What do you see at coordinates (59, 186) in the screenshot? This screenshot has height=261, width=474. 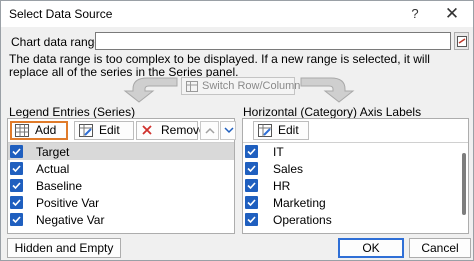 I see `series-label: Baseline` at bounding box center [59, 186].